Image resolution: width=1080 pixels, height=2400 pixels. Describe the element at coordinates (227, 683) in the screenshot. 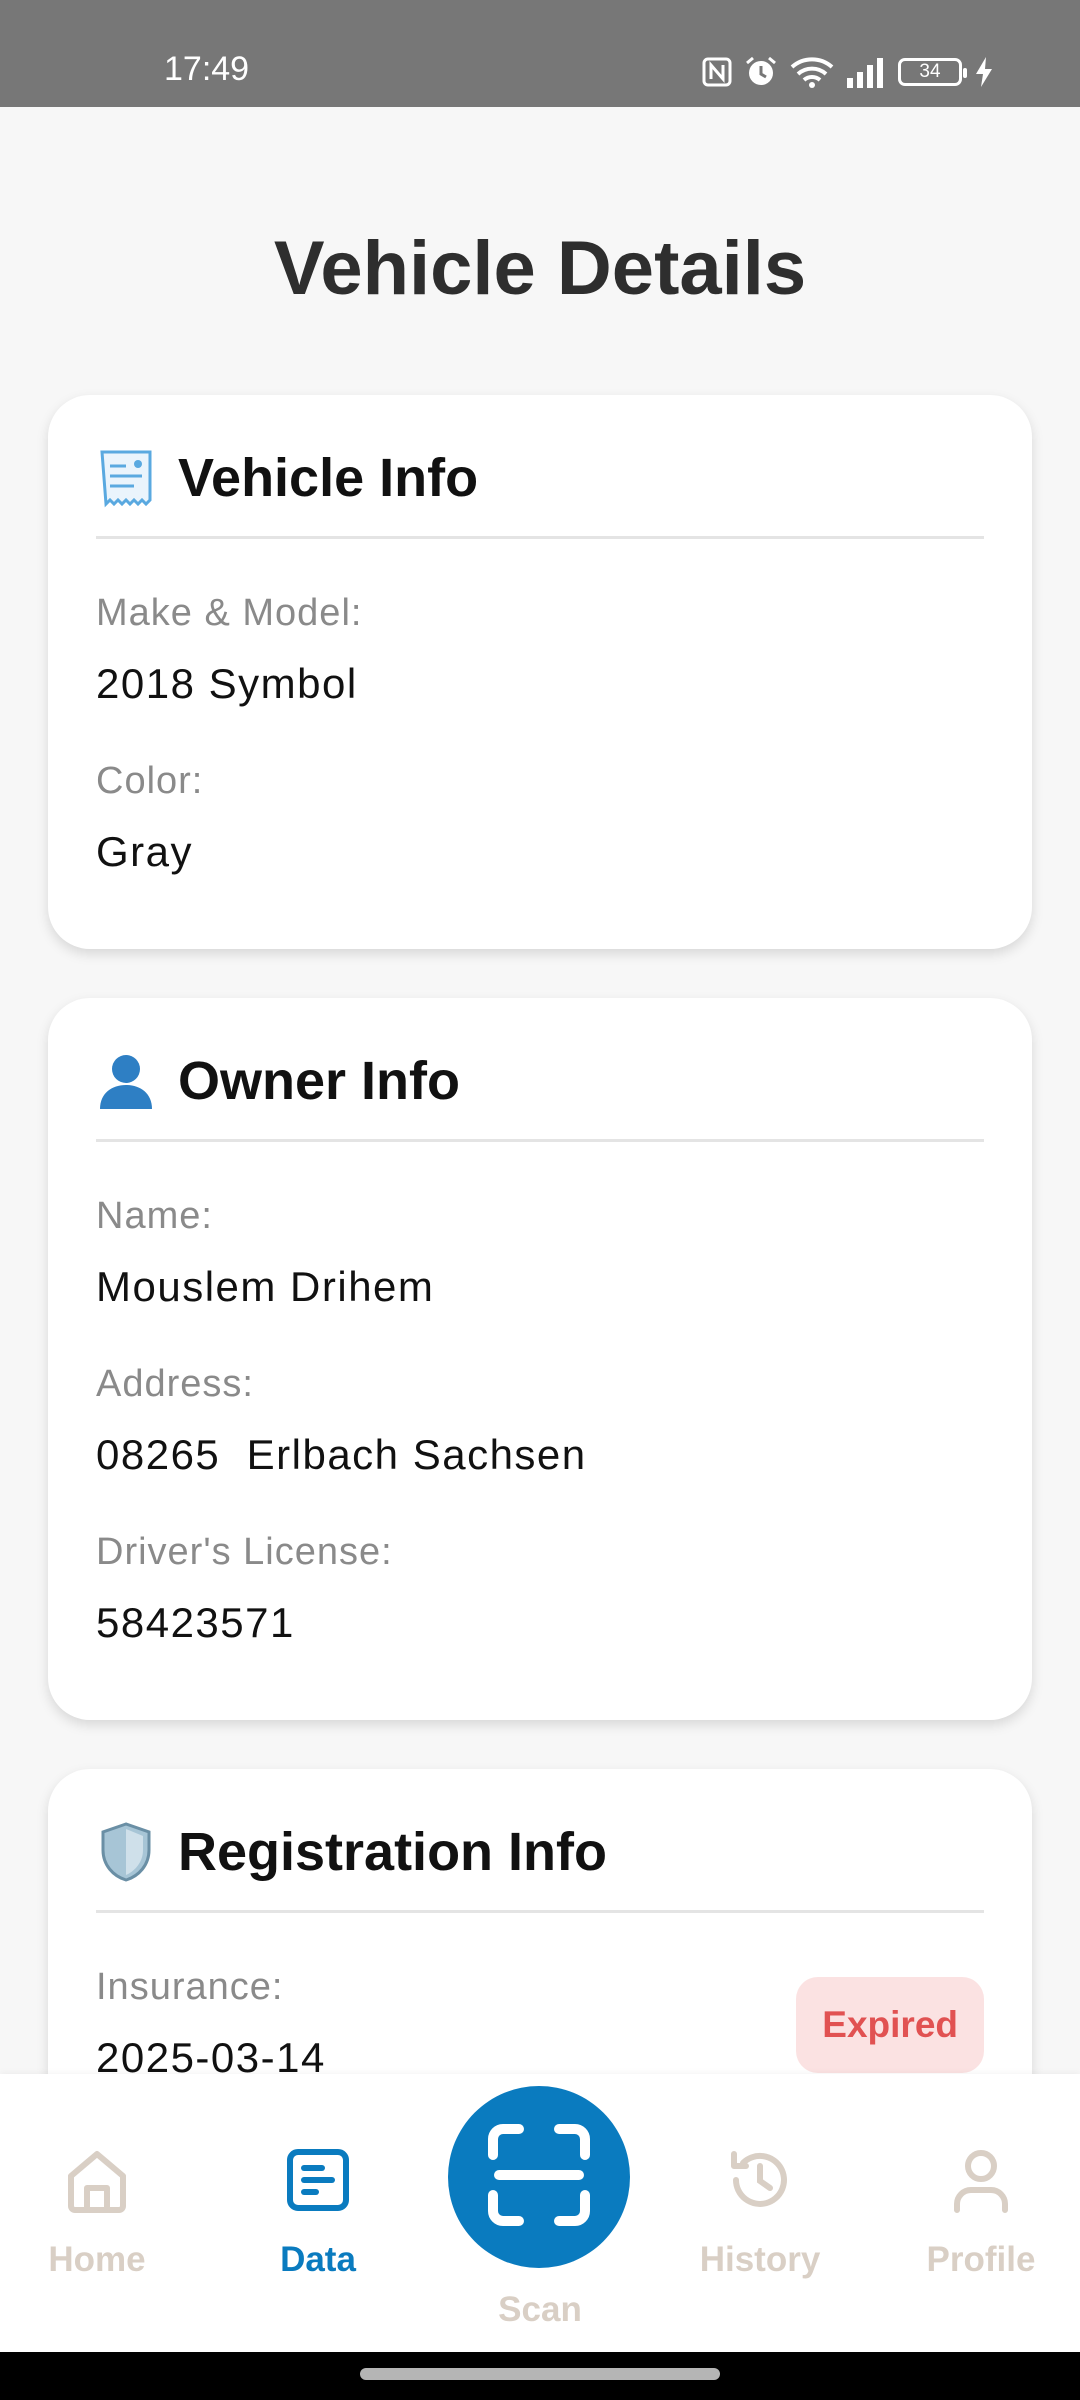

I see `make-model-value: 2018 Symbol` at that location.